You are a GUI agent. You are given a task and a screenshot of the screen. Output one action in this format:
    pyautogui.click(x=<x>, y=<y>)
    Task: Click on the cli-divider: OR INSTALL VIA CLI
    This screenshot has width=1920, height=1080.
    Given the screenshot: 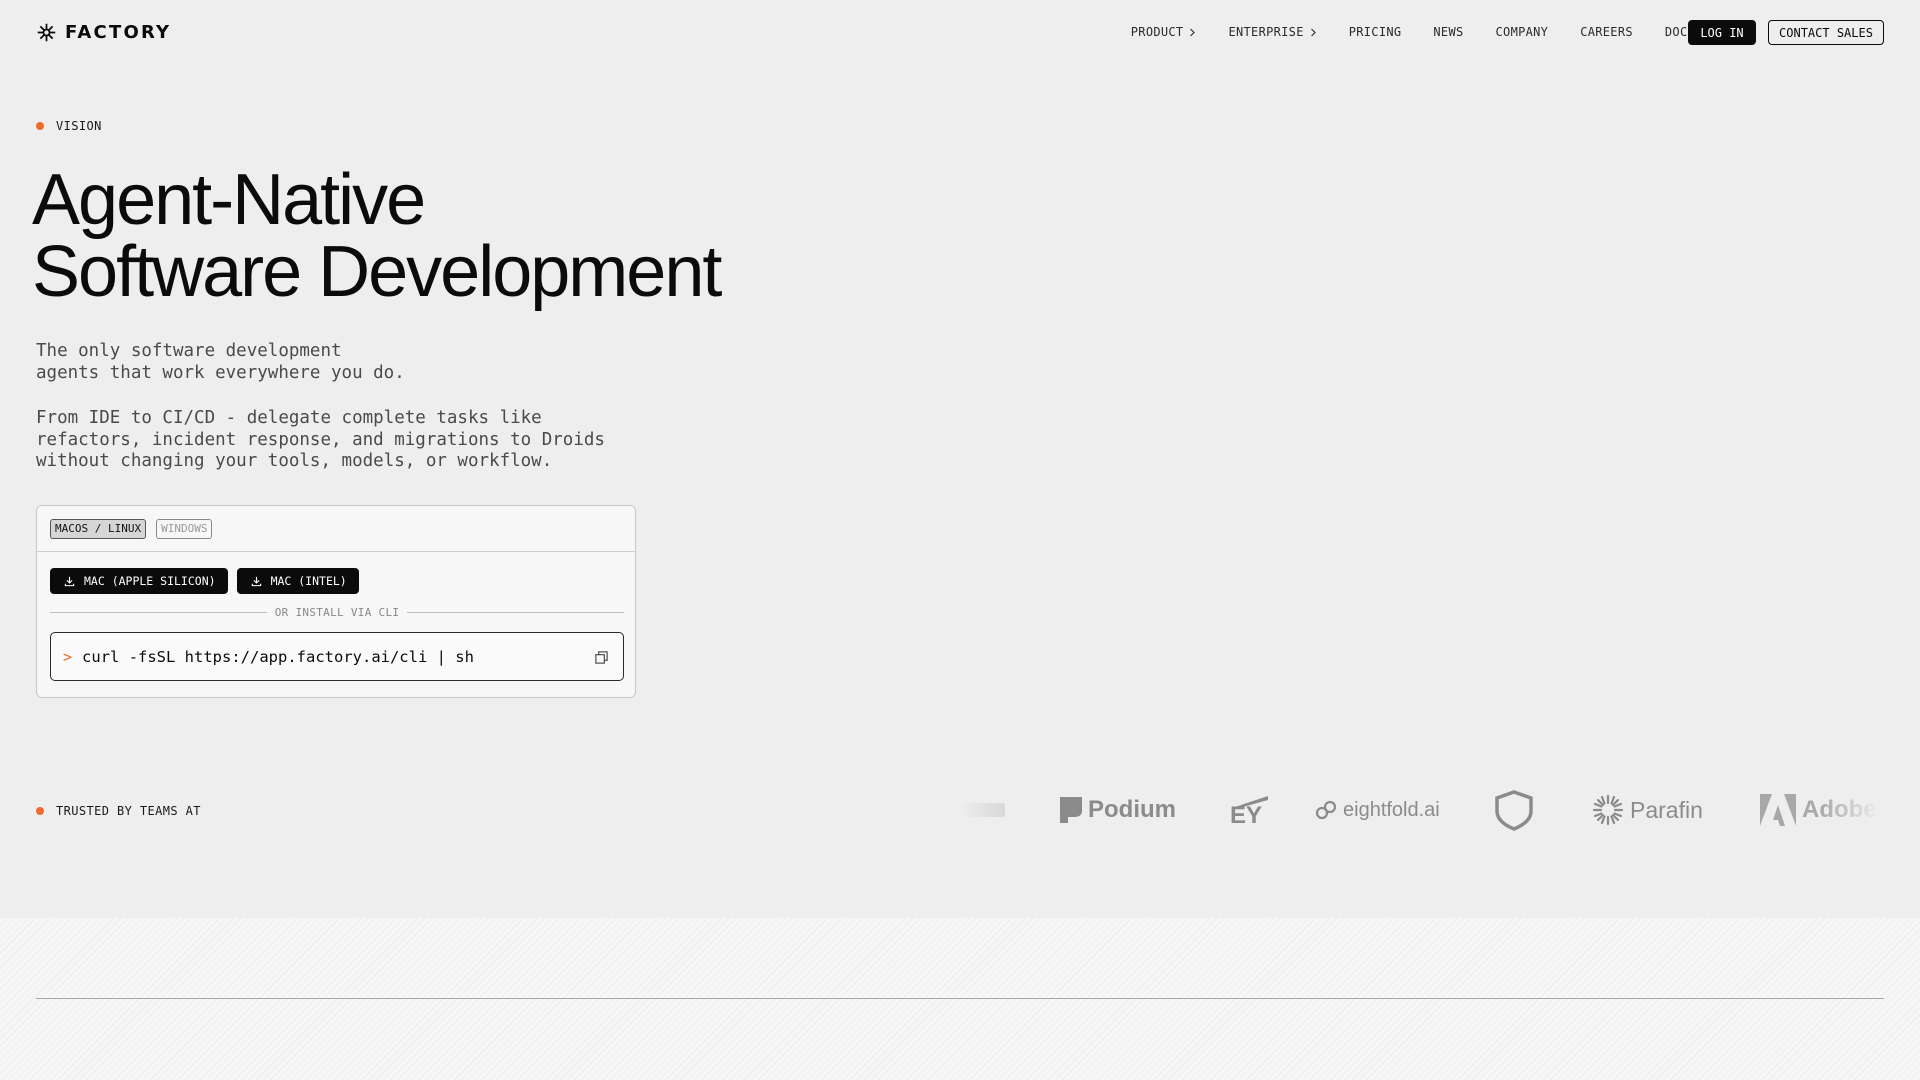 What is the action you would take?
    pyautogui.click(x=337, y=612)
    